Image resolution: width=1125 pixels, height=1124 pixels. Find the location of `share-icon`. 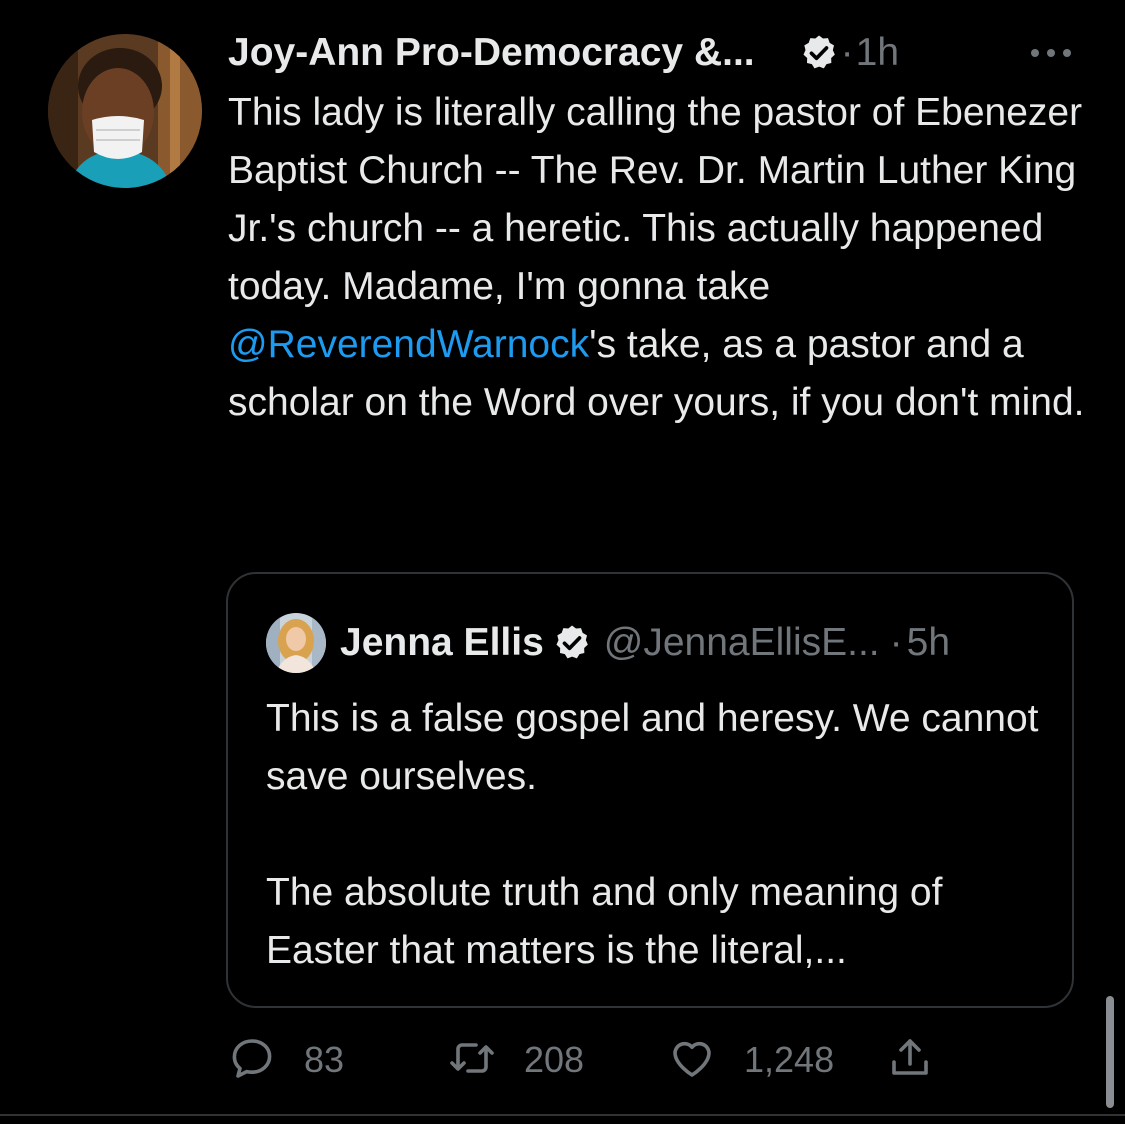

share-icon is located at coordinates (910, 1060).